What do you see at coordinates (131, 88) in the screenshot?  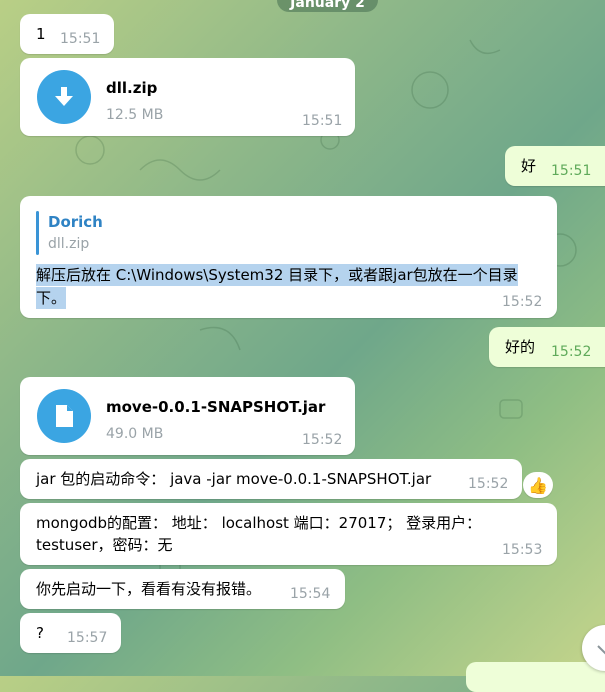 I see `file-name: dll.zip` at bounding box center [131, 88].